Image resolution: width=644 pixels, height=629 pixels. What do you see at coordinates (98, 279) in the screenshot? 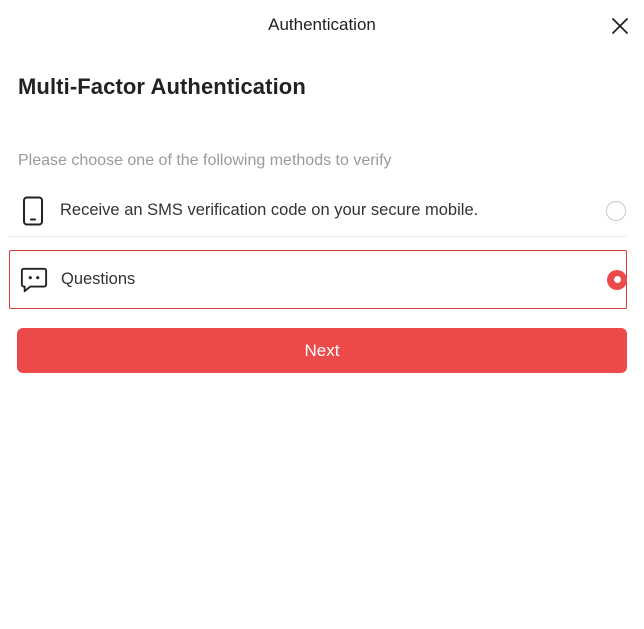
I see `option-questions-label: Questions` at bounding box center [98, 279].